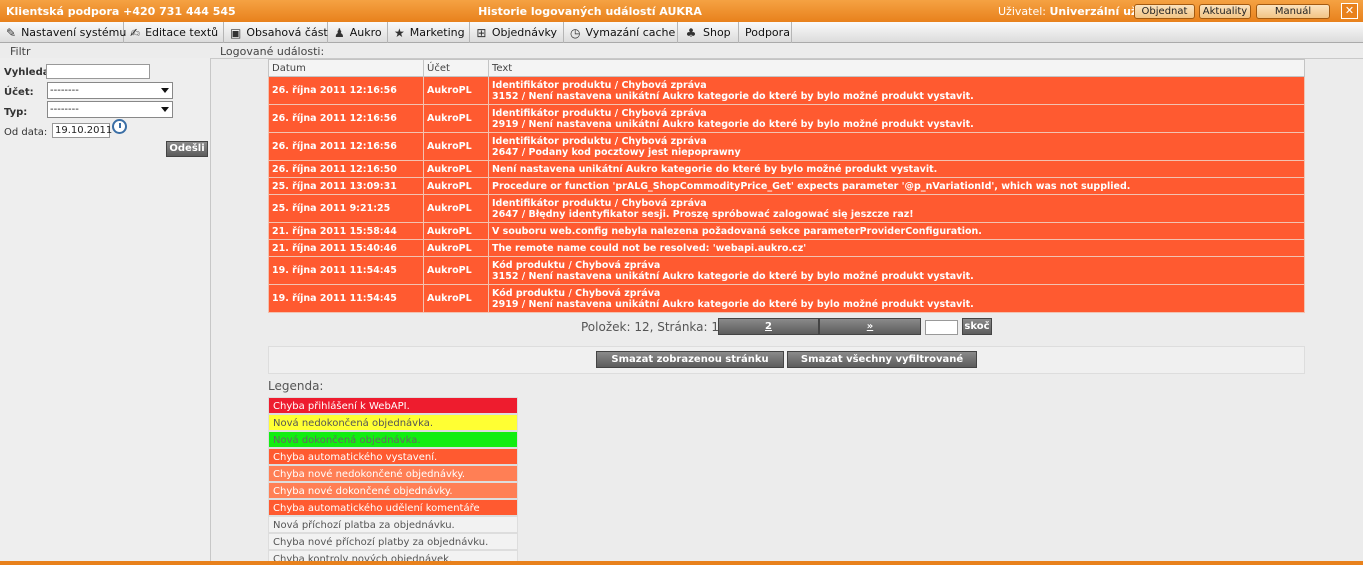  What do you see at coordinates (74, 32) in the screenshot?
I see `menu-item-label: Nastavení systému` at bounding box center [74, 32].